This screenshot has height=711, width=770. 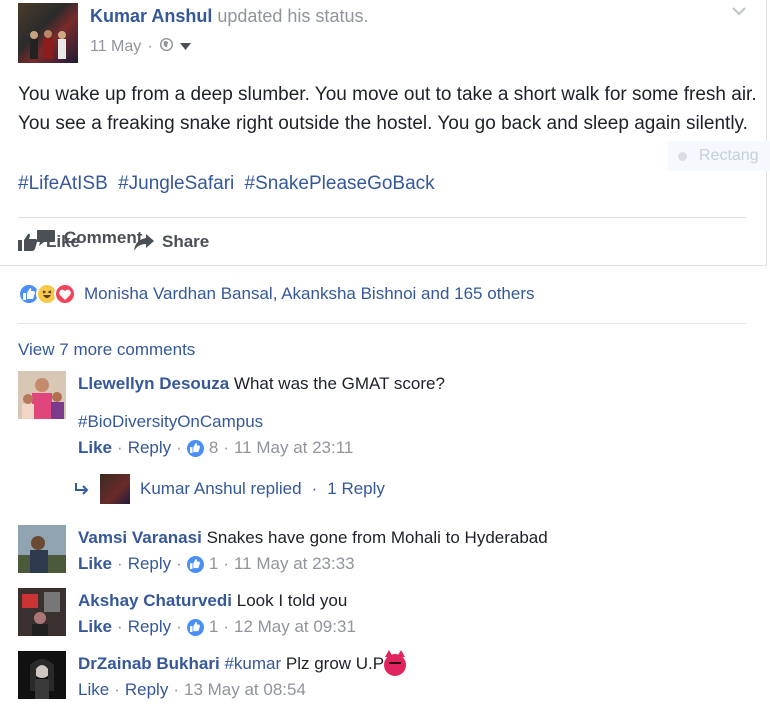 I want to click on love-reaction-icon, so click(x=65, y=294).